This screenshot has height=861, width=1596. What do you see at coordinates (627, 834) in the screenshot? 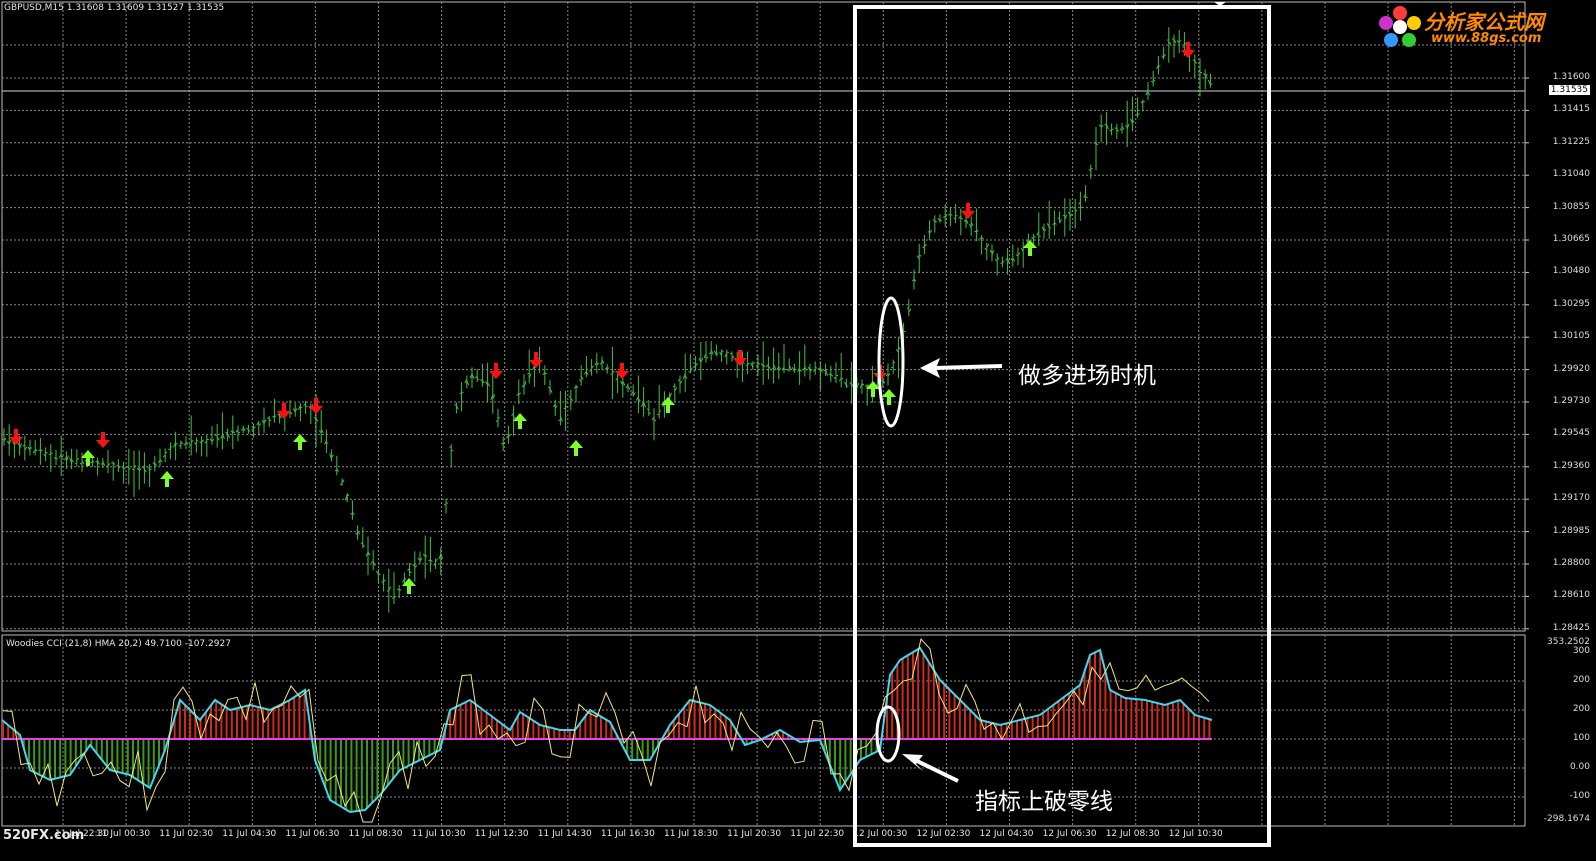
I see `time-label: 11 Jul 16:30` at bounding box center [627, 834].